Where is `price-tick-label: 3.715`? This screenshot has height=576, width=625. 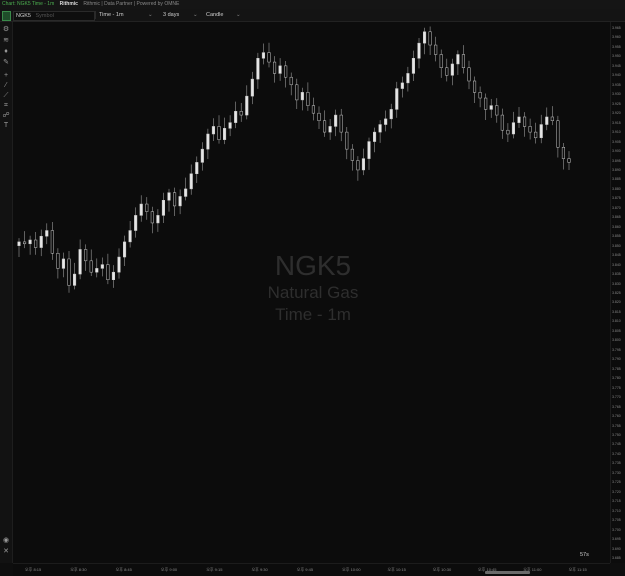
price-tick-label: 3.715 is located at coordinates (616, 501).